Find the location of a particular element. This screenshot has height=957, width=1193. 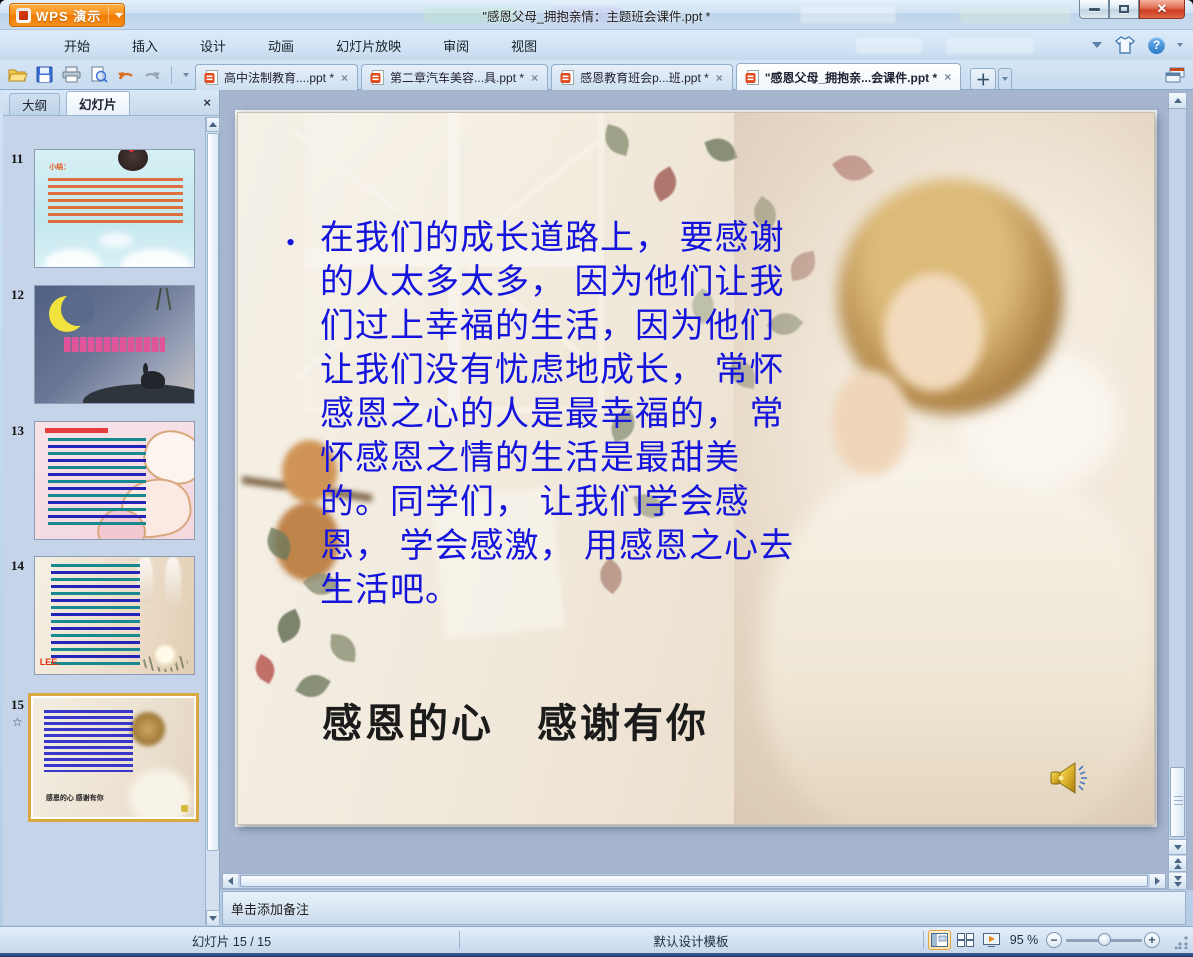

doll-image is located at coordinates (132, 161).